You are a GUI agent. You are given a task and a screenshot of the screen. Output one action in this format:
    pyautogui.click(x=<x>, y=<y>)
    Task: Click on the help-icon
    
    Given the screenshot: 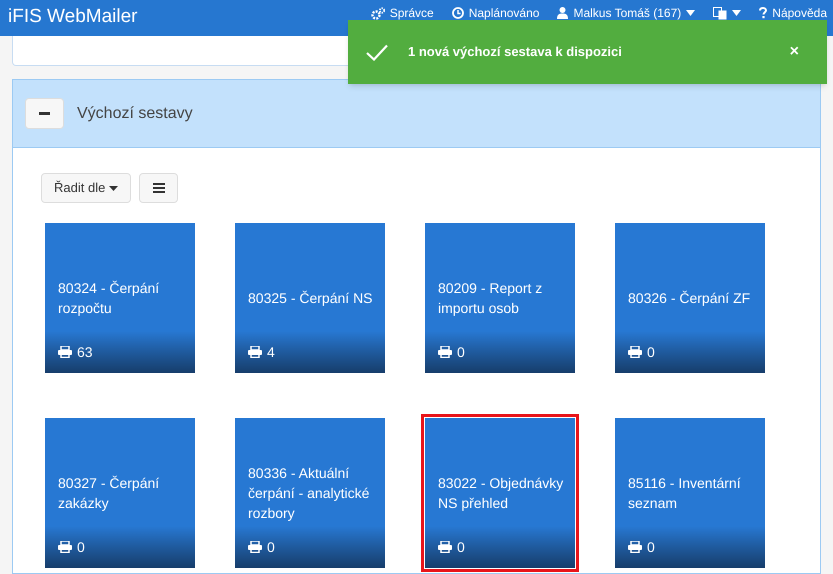 What is the action you would take?
    pyautogui.click(x=763, y=13)
    